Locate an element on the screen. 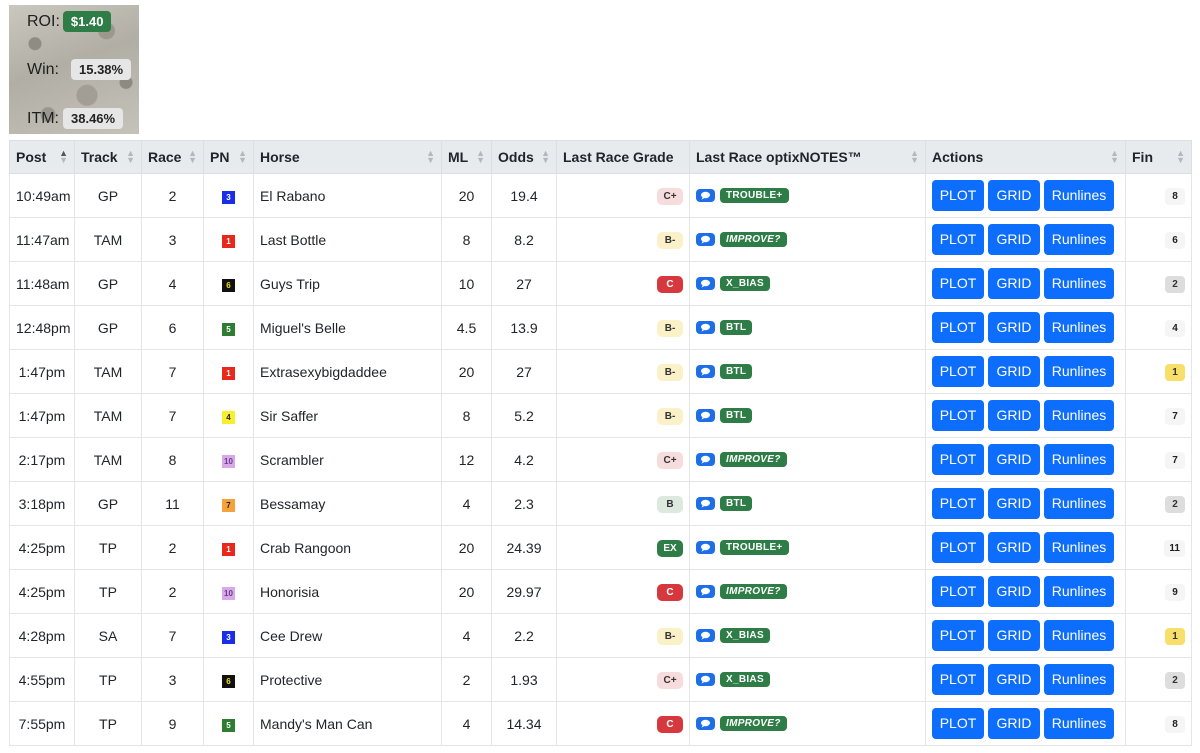  col-actions: Actions ▲ ▼ is located at coordinates (1025, 157).